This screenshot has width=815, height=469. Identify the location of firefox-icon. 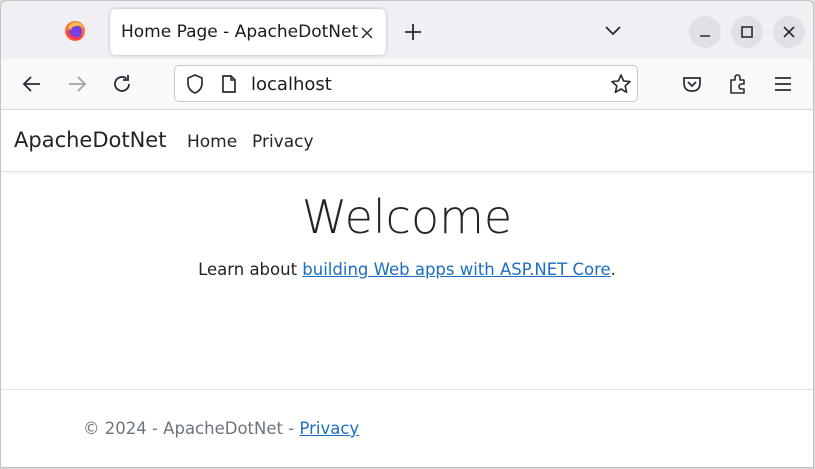
(75, 31).